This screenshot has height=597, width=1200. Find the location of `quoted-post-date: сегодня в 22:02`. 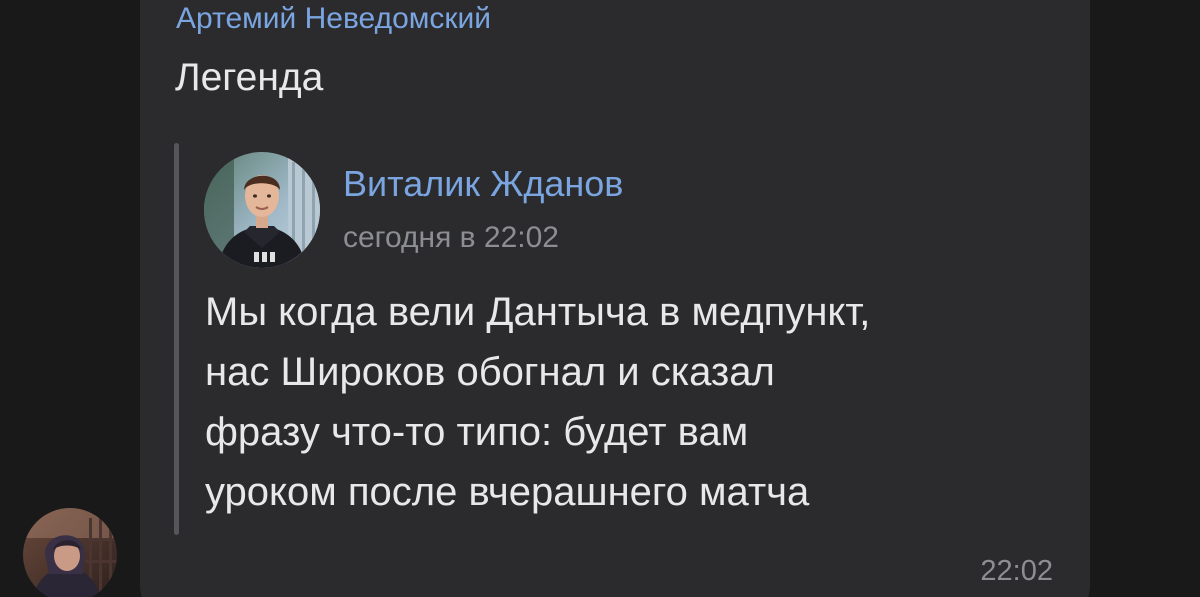

quoted-post-date: сегодня в 22:02 is located at coordinates (451, 237).